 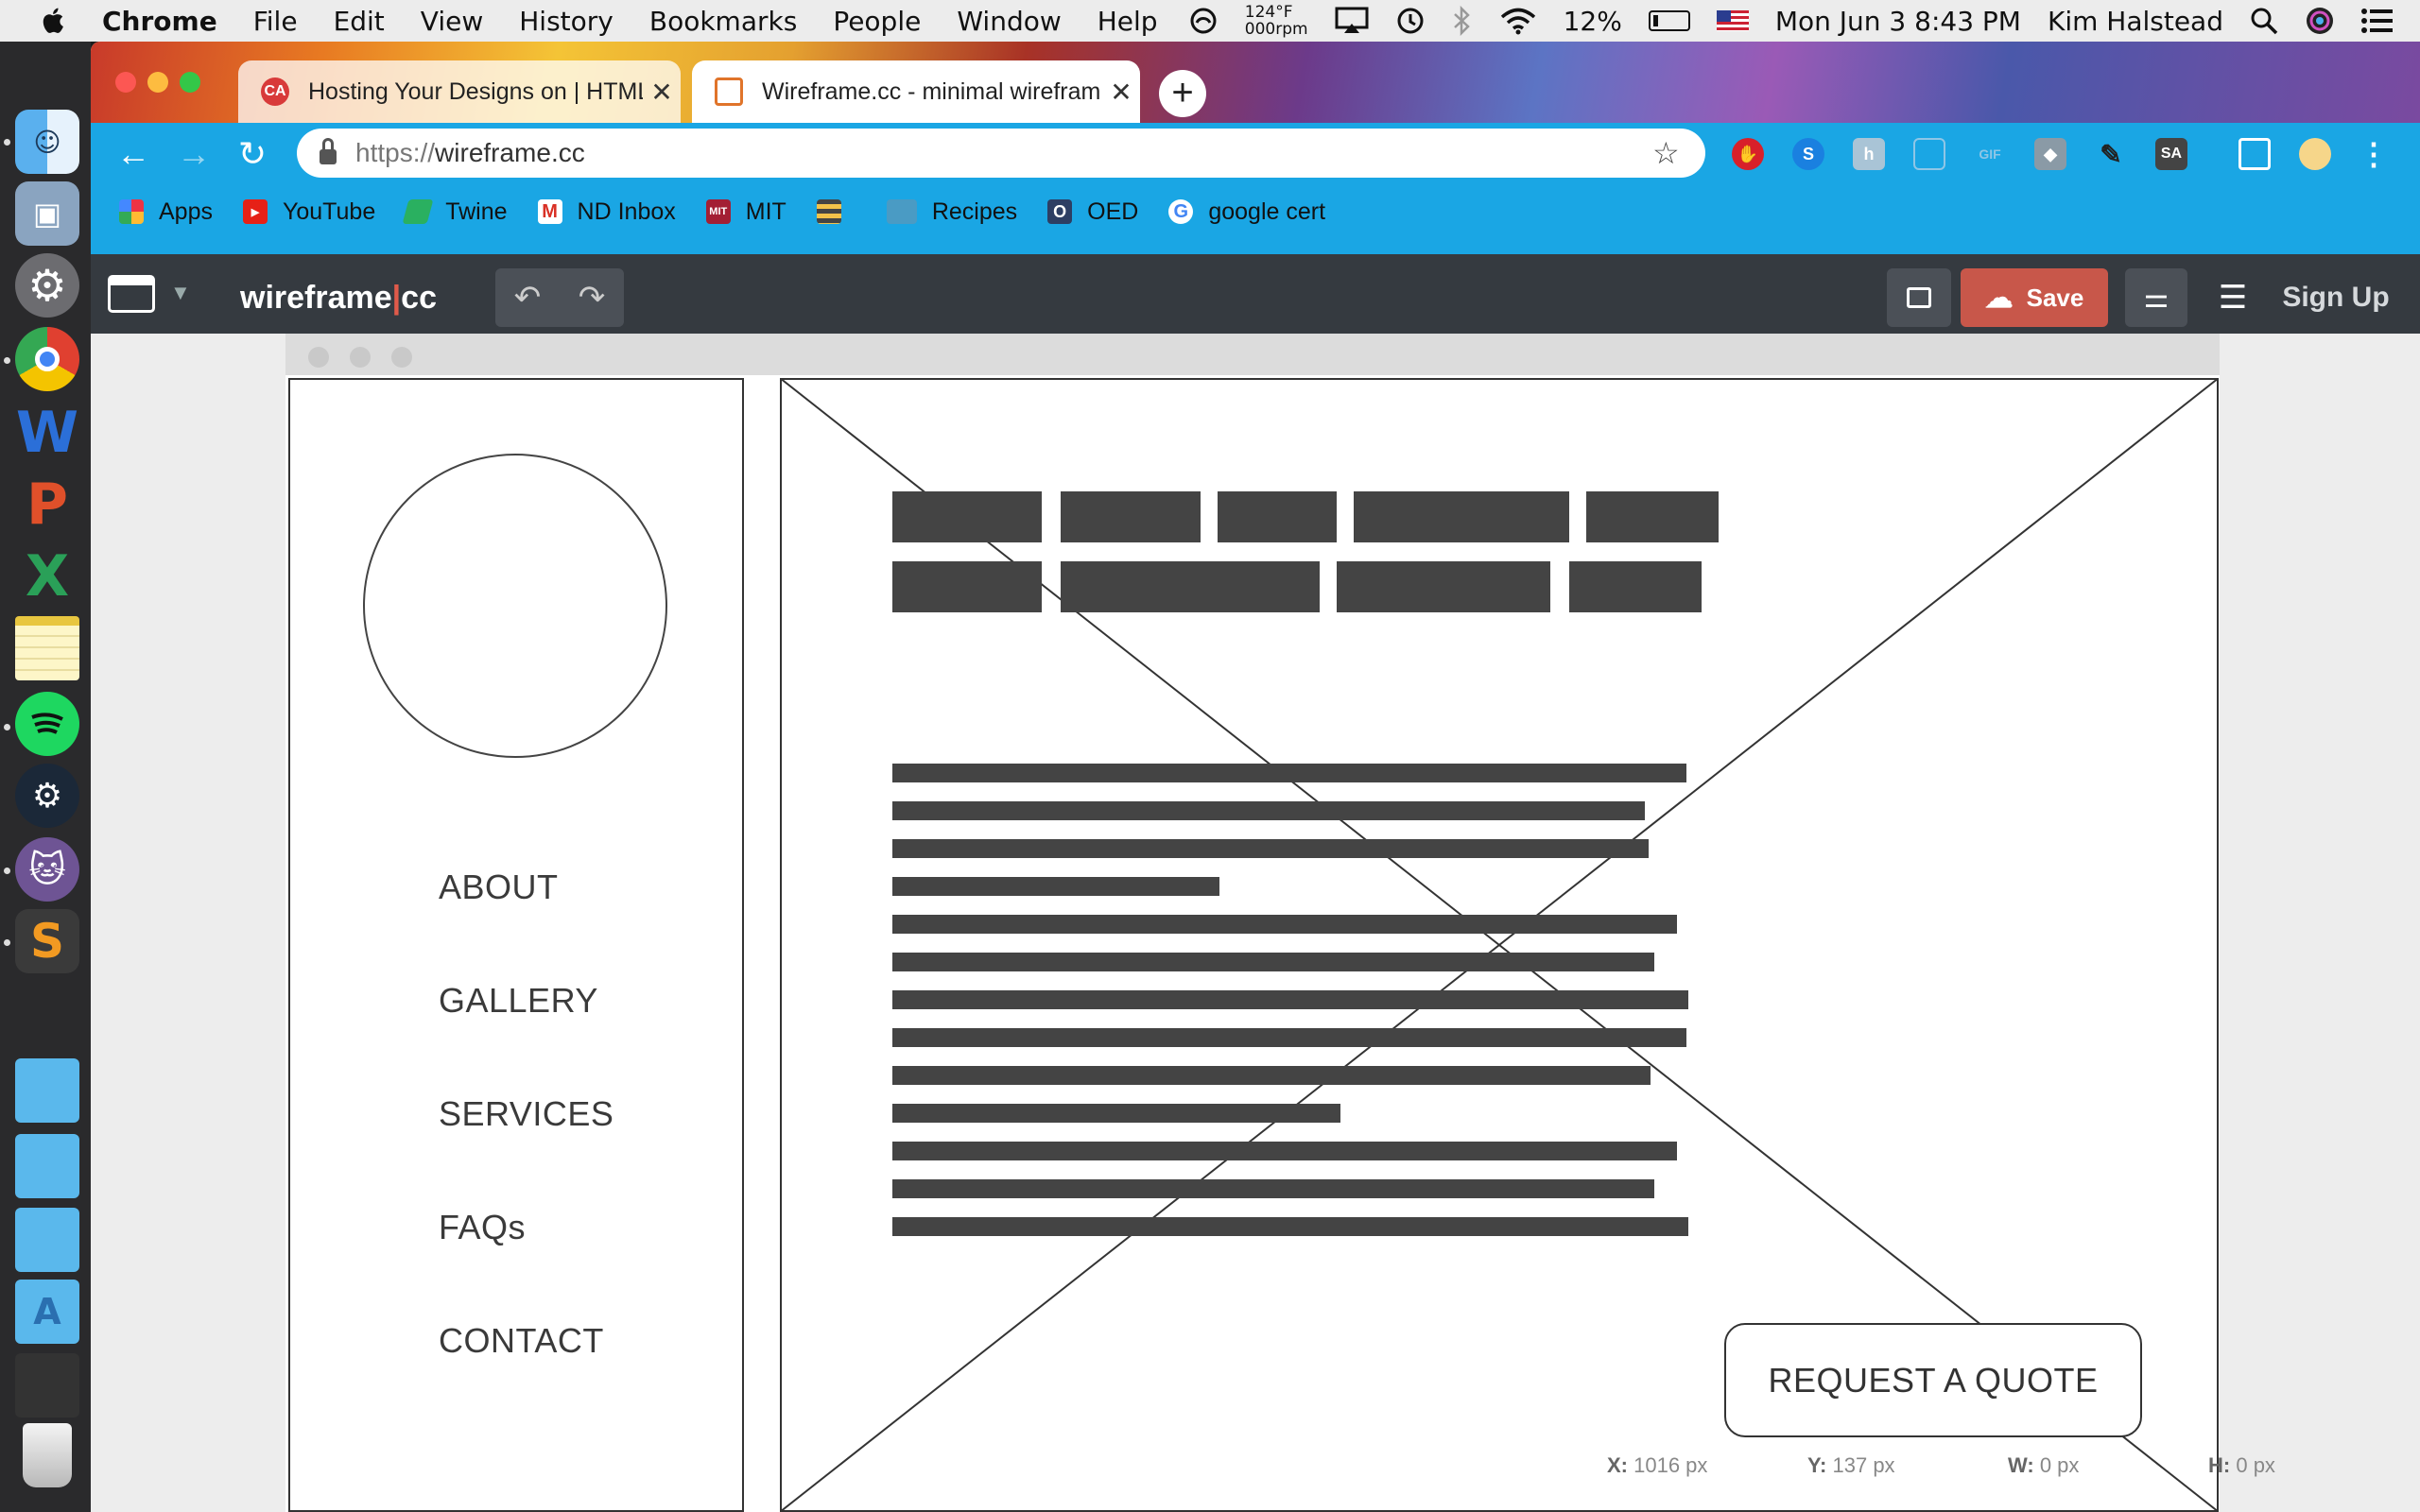 What do you see at coordinates (521, 1341) in the screenshot?
I see `wireframe-nav-contact: CONTACT` at bounding box center [521, 1341].